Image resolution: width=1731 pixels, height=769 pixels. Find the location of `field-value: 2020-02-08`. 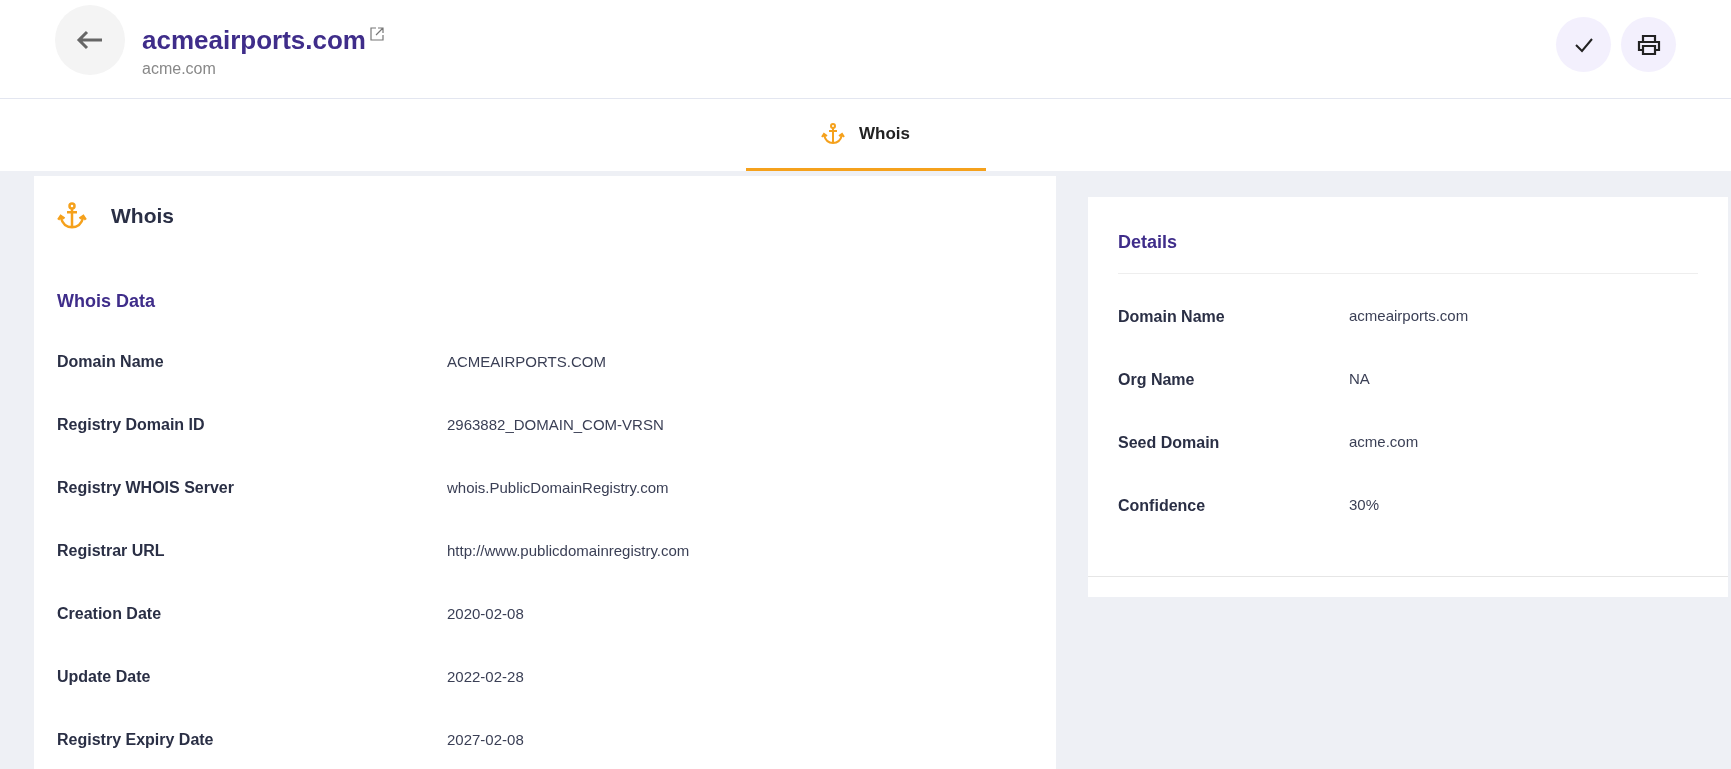

field-value: 2020-02-08 is located at coordinates (485, 613).